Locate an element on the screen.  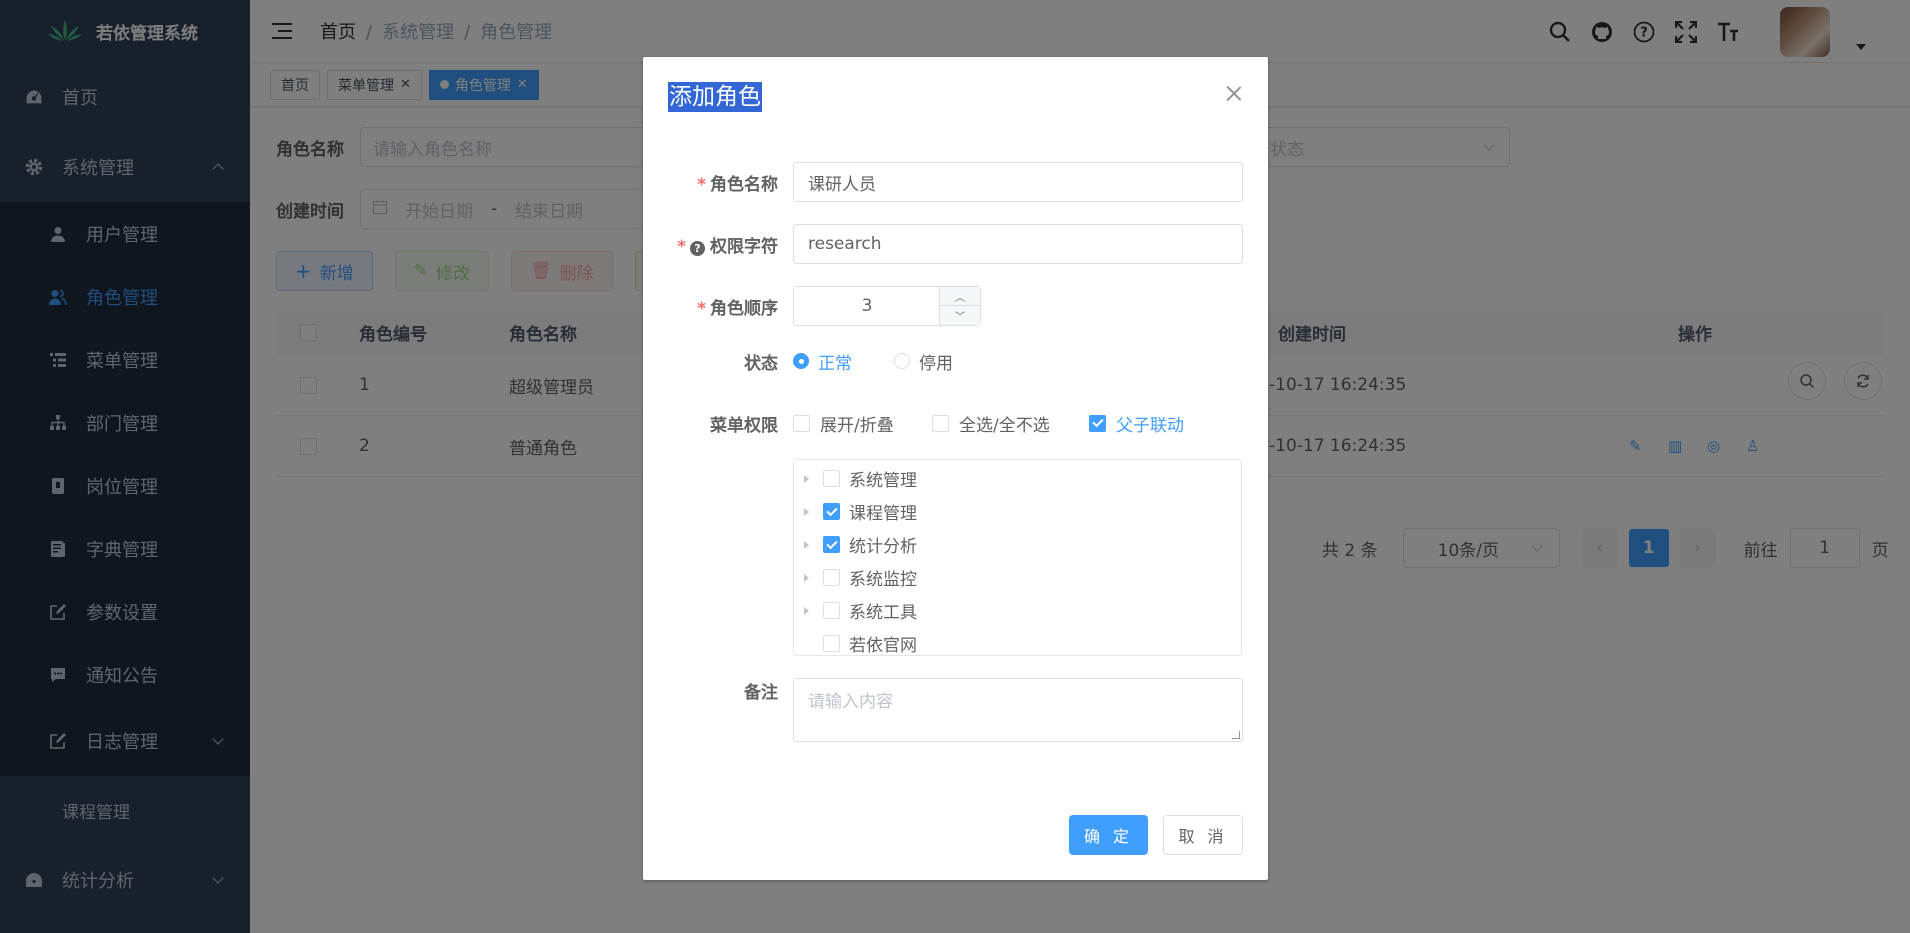
tree-node: 课程管理 is located at coordinates (1017, 511).